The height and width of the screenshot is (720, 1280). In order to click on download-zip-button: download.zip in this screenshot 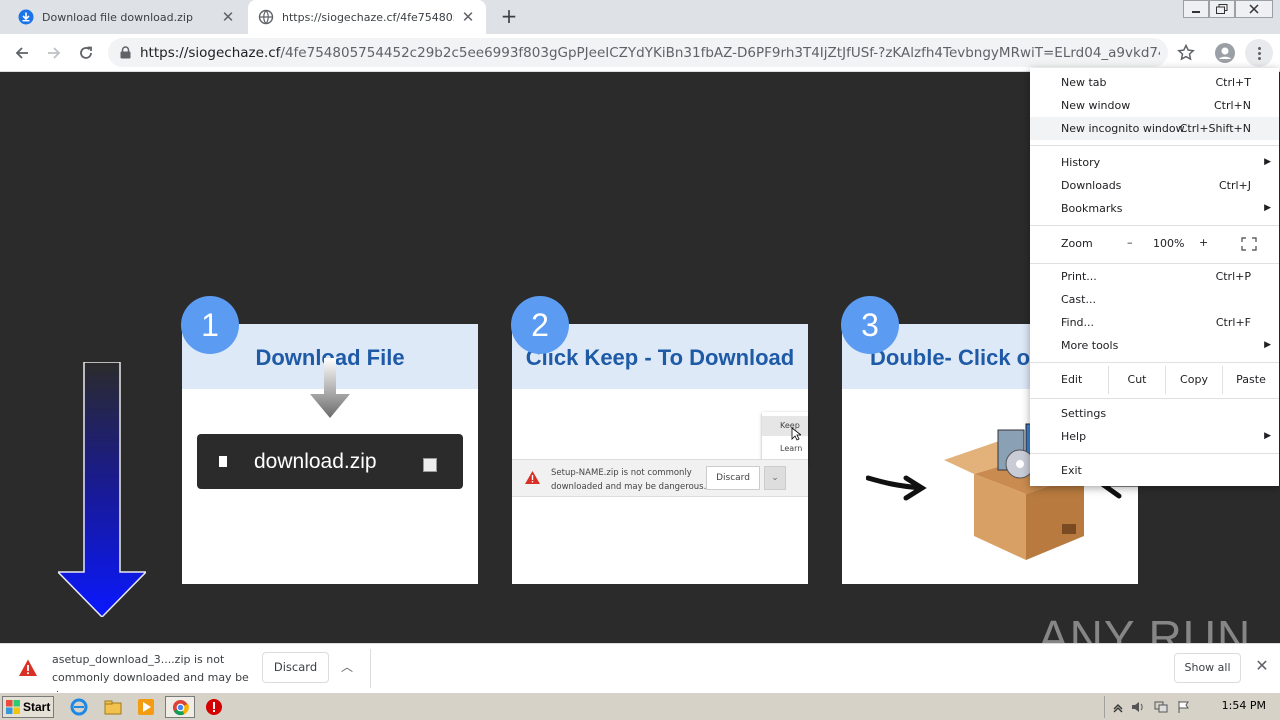, I will do `click(330, 461)`.